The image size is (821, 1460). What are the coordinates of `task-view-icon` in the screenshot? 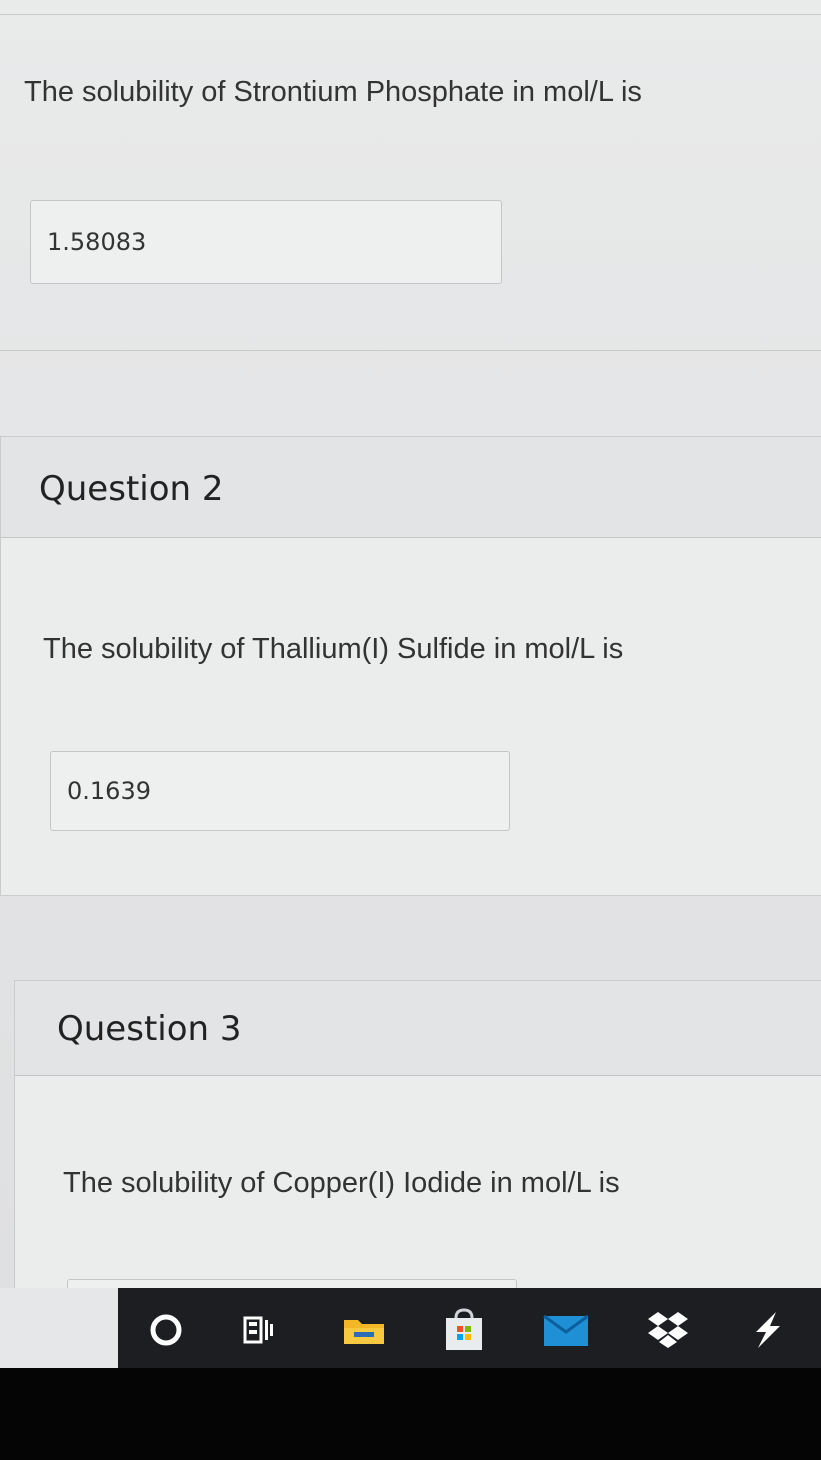 It's located at (258, 1330).